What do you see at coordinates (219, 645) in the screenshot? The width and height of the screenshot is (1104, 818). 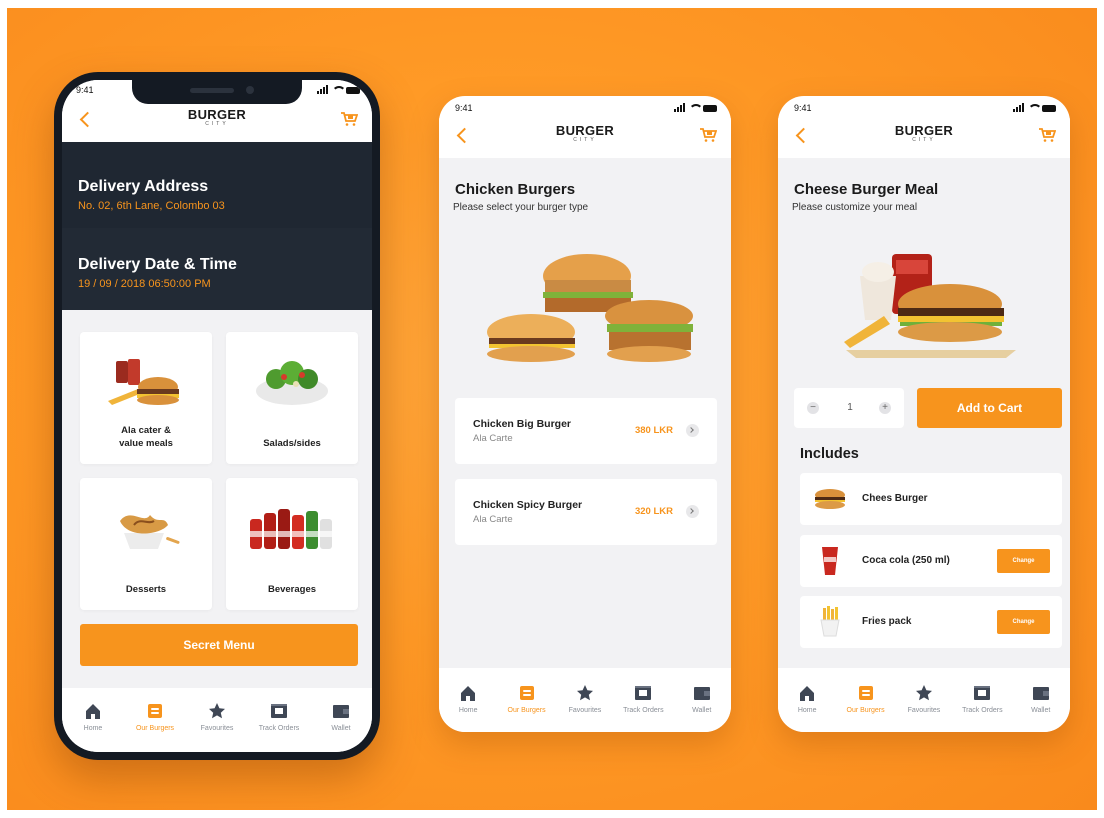 I see `secret-menu-button: Secret Menu` at bounding box center [219, 645].